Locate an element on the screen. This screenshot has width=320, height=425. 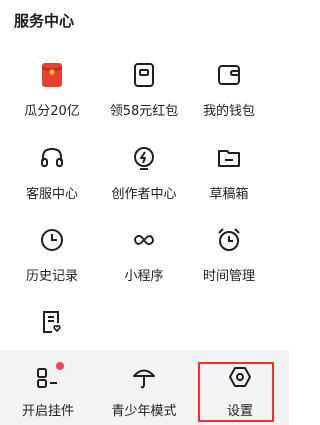
alarm-clock-icon is located at coordinates (229, 240).